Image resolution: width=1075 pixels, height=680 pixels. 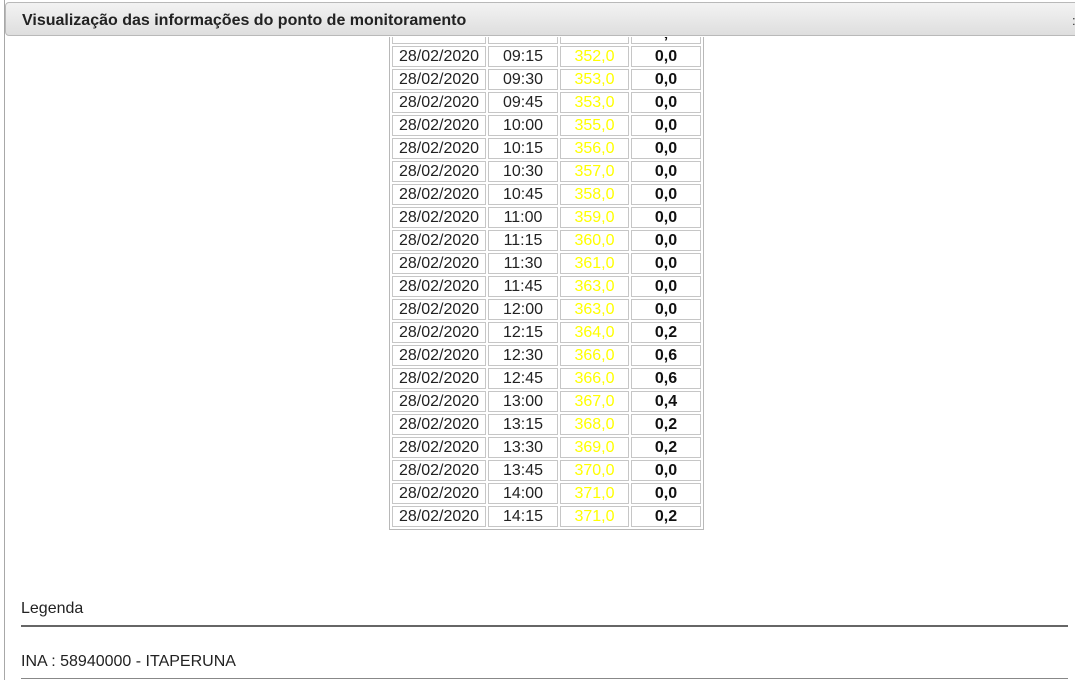 What do you see at coordinates (52, 608) in the screenshot?
I see `legend-title: Legenda` at bounding box center [52, 608].